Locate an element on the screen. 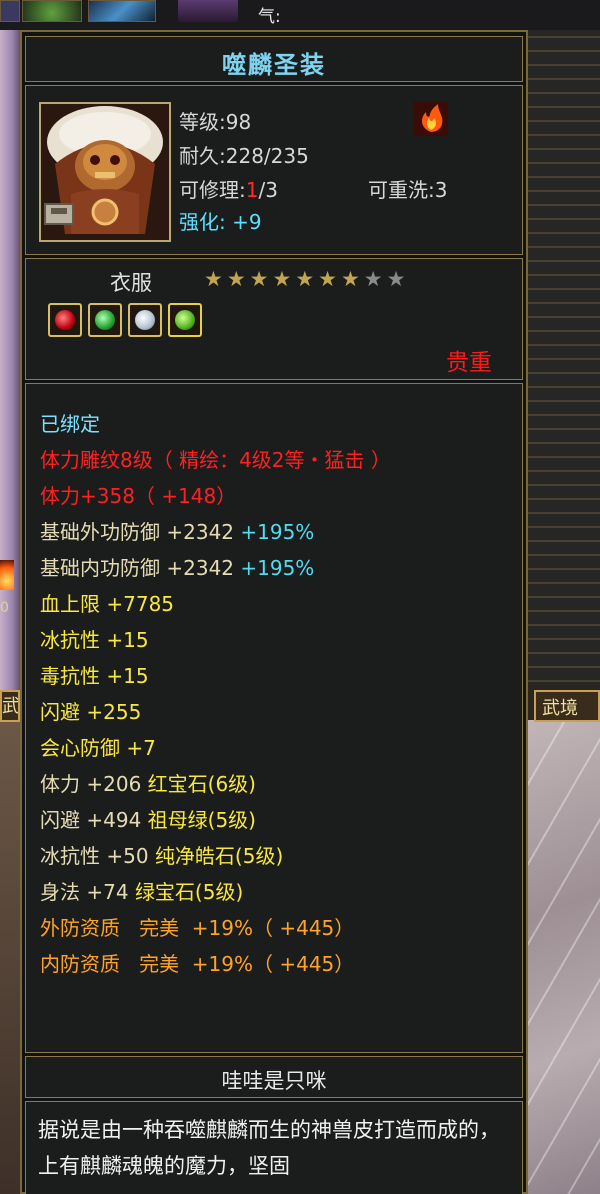  gem-sockets is located at coordinates (125, 320).